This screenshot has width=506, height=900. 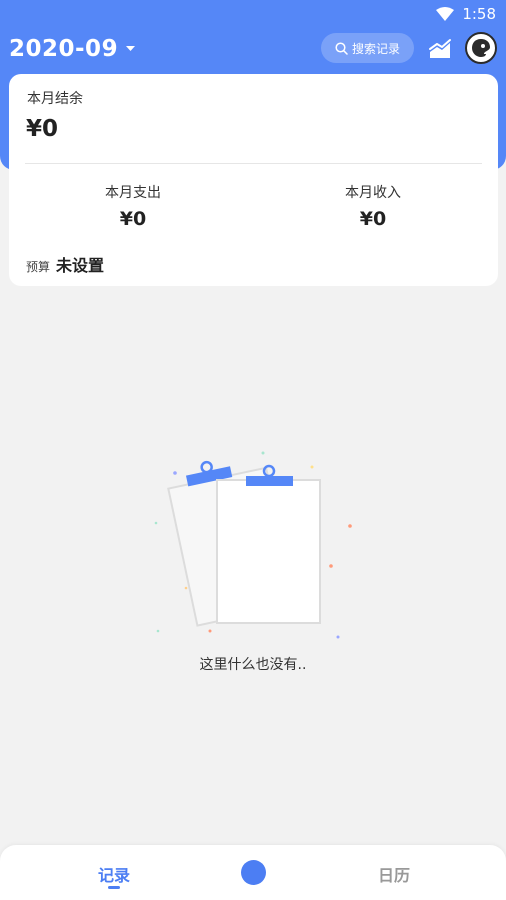 I want to click on search-button: 搜索记录, so click(x=367, y=48).